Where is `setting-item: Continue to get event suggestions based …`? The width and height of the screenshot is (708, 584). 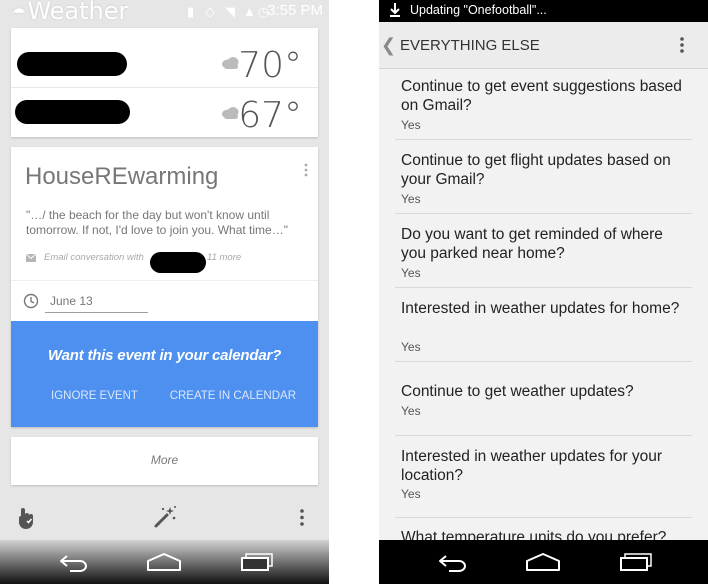 setting-item: Continue to get event suggestions based … is located at coordinates (543, 105).